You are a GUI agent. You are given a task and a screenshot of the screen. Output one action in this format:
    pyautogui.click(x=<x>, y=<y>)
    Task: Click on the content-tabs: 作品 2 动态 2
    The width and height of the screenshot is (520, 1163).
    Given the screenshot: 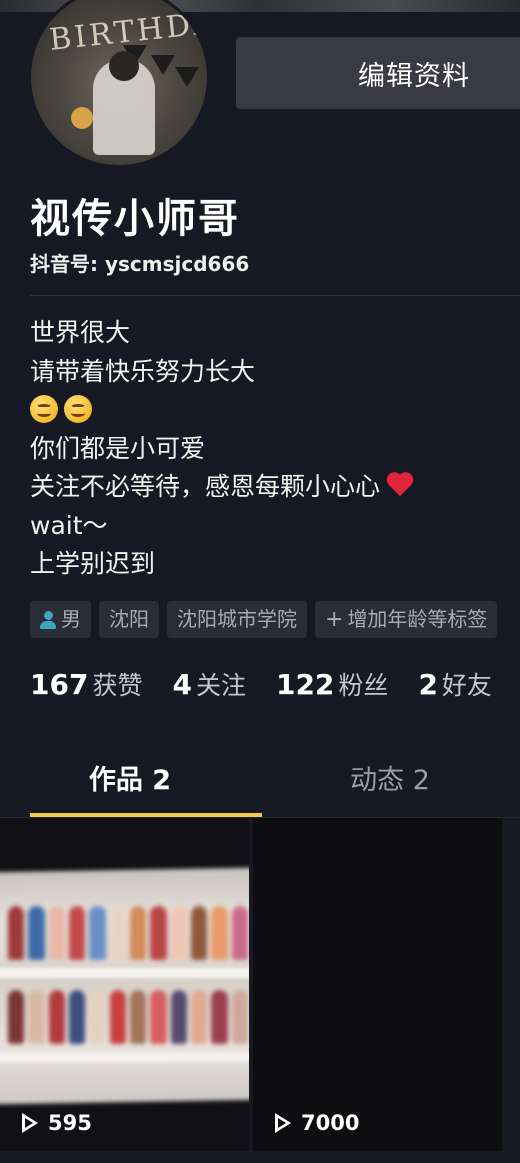 What is the action you would take?
    pyautogui.click(x=260, y=784)
    